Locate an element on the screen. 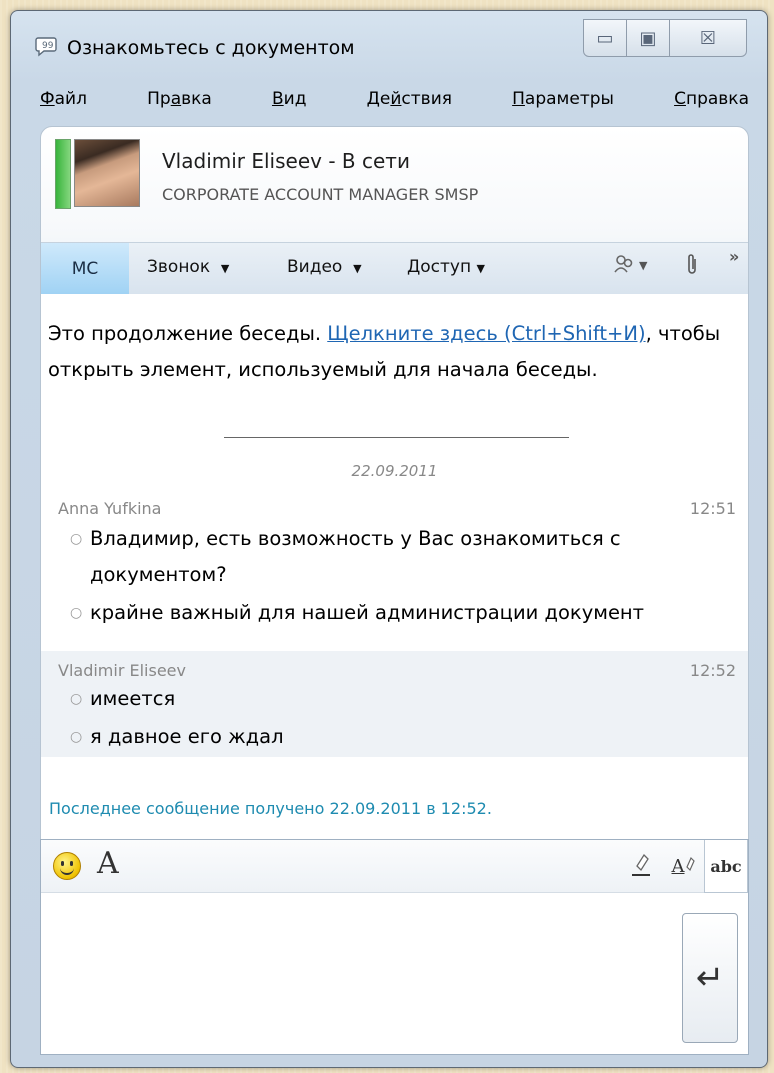 The image size is (774, 1073). paperclip-graphic is located at coordinates (692, 264).